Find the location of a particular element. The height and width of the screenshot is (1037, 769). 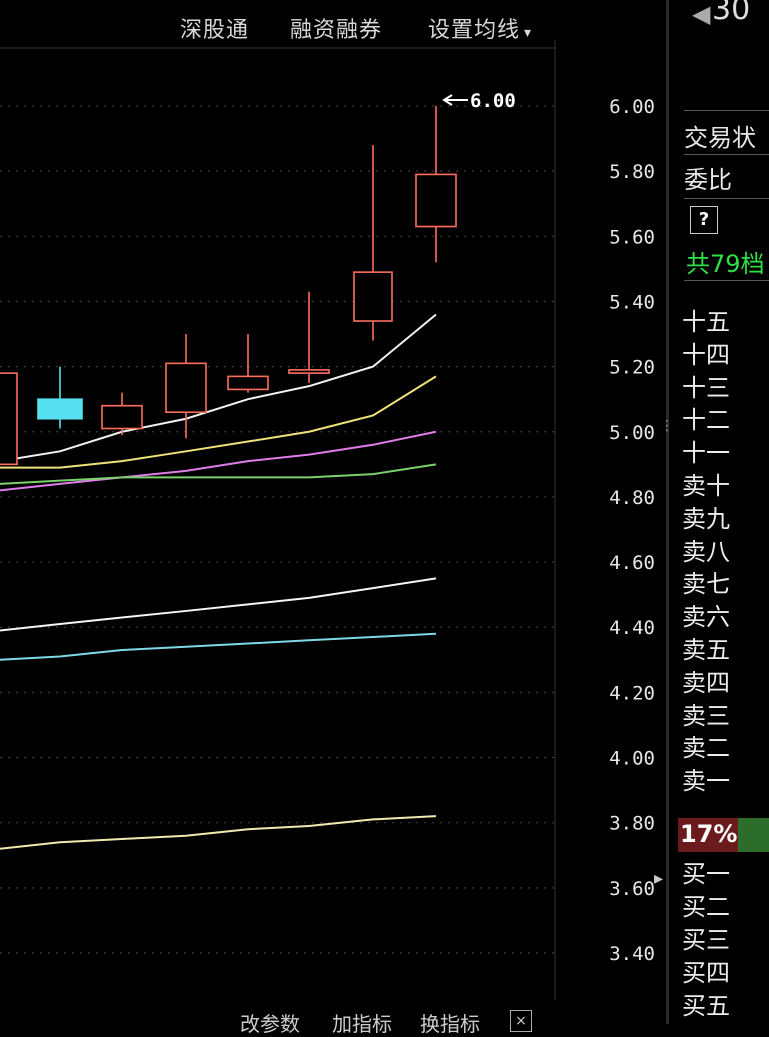

ask-level-label: 十四 is located at coordinates (706, 352).